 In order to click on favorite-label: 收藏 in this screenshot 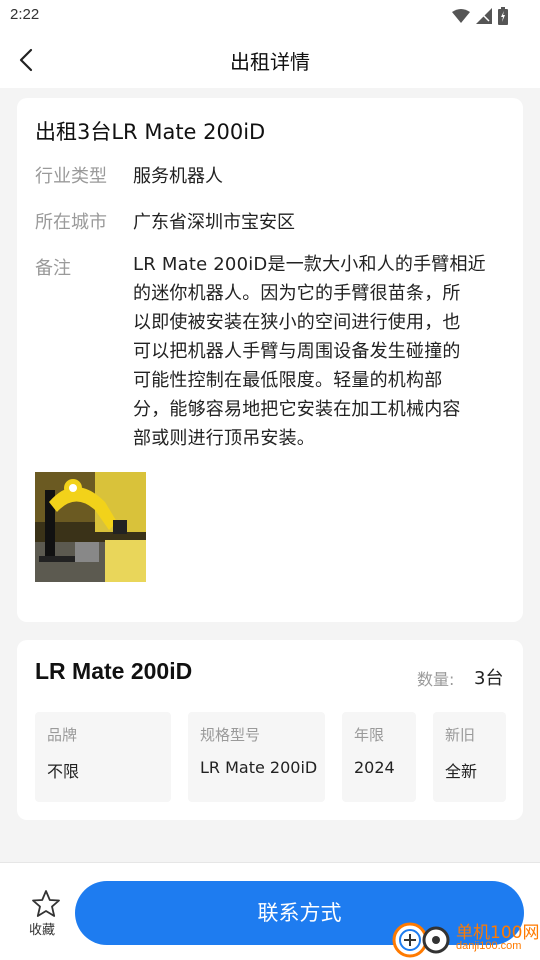, I will do `click(42, 930)`.